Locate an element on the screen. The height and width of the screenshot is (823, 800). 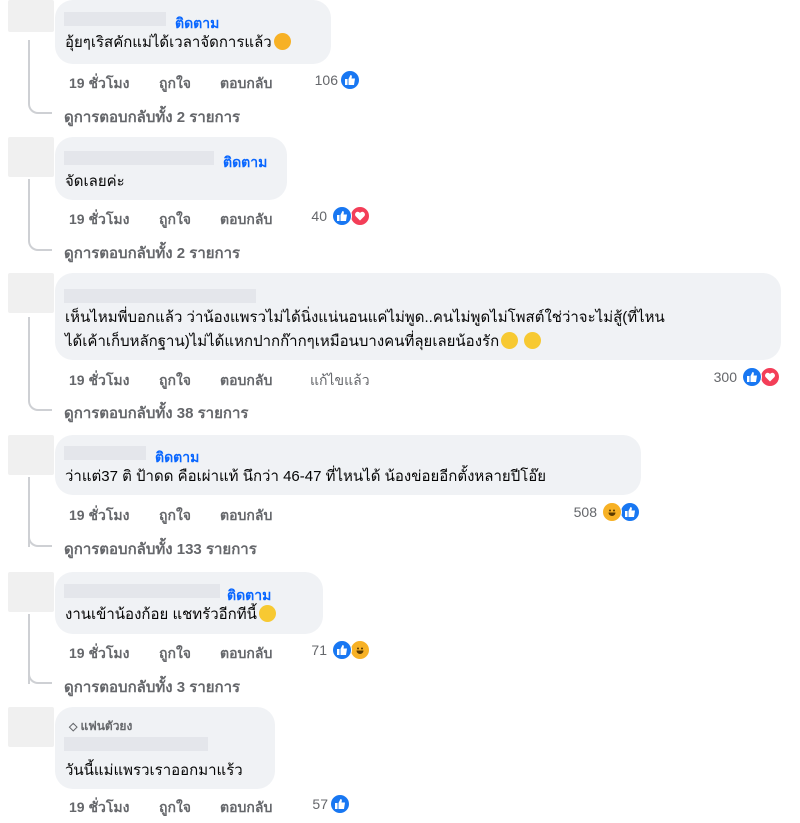
reaction-summary: 300 is located at coordinates (735, 378).